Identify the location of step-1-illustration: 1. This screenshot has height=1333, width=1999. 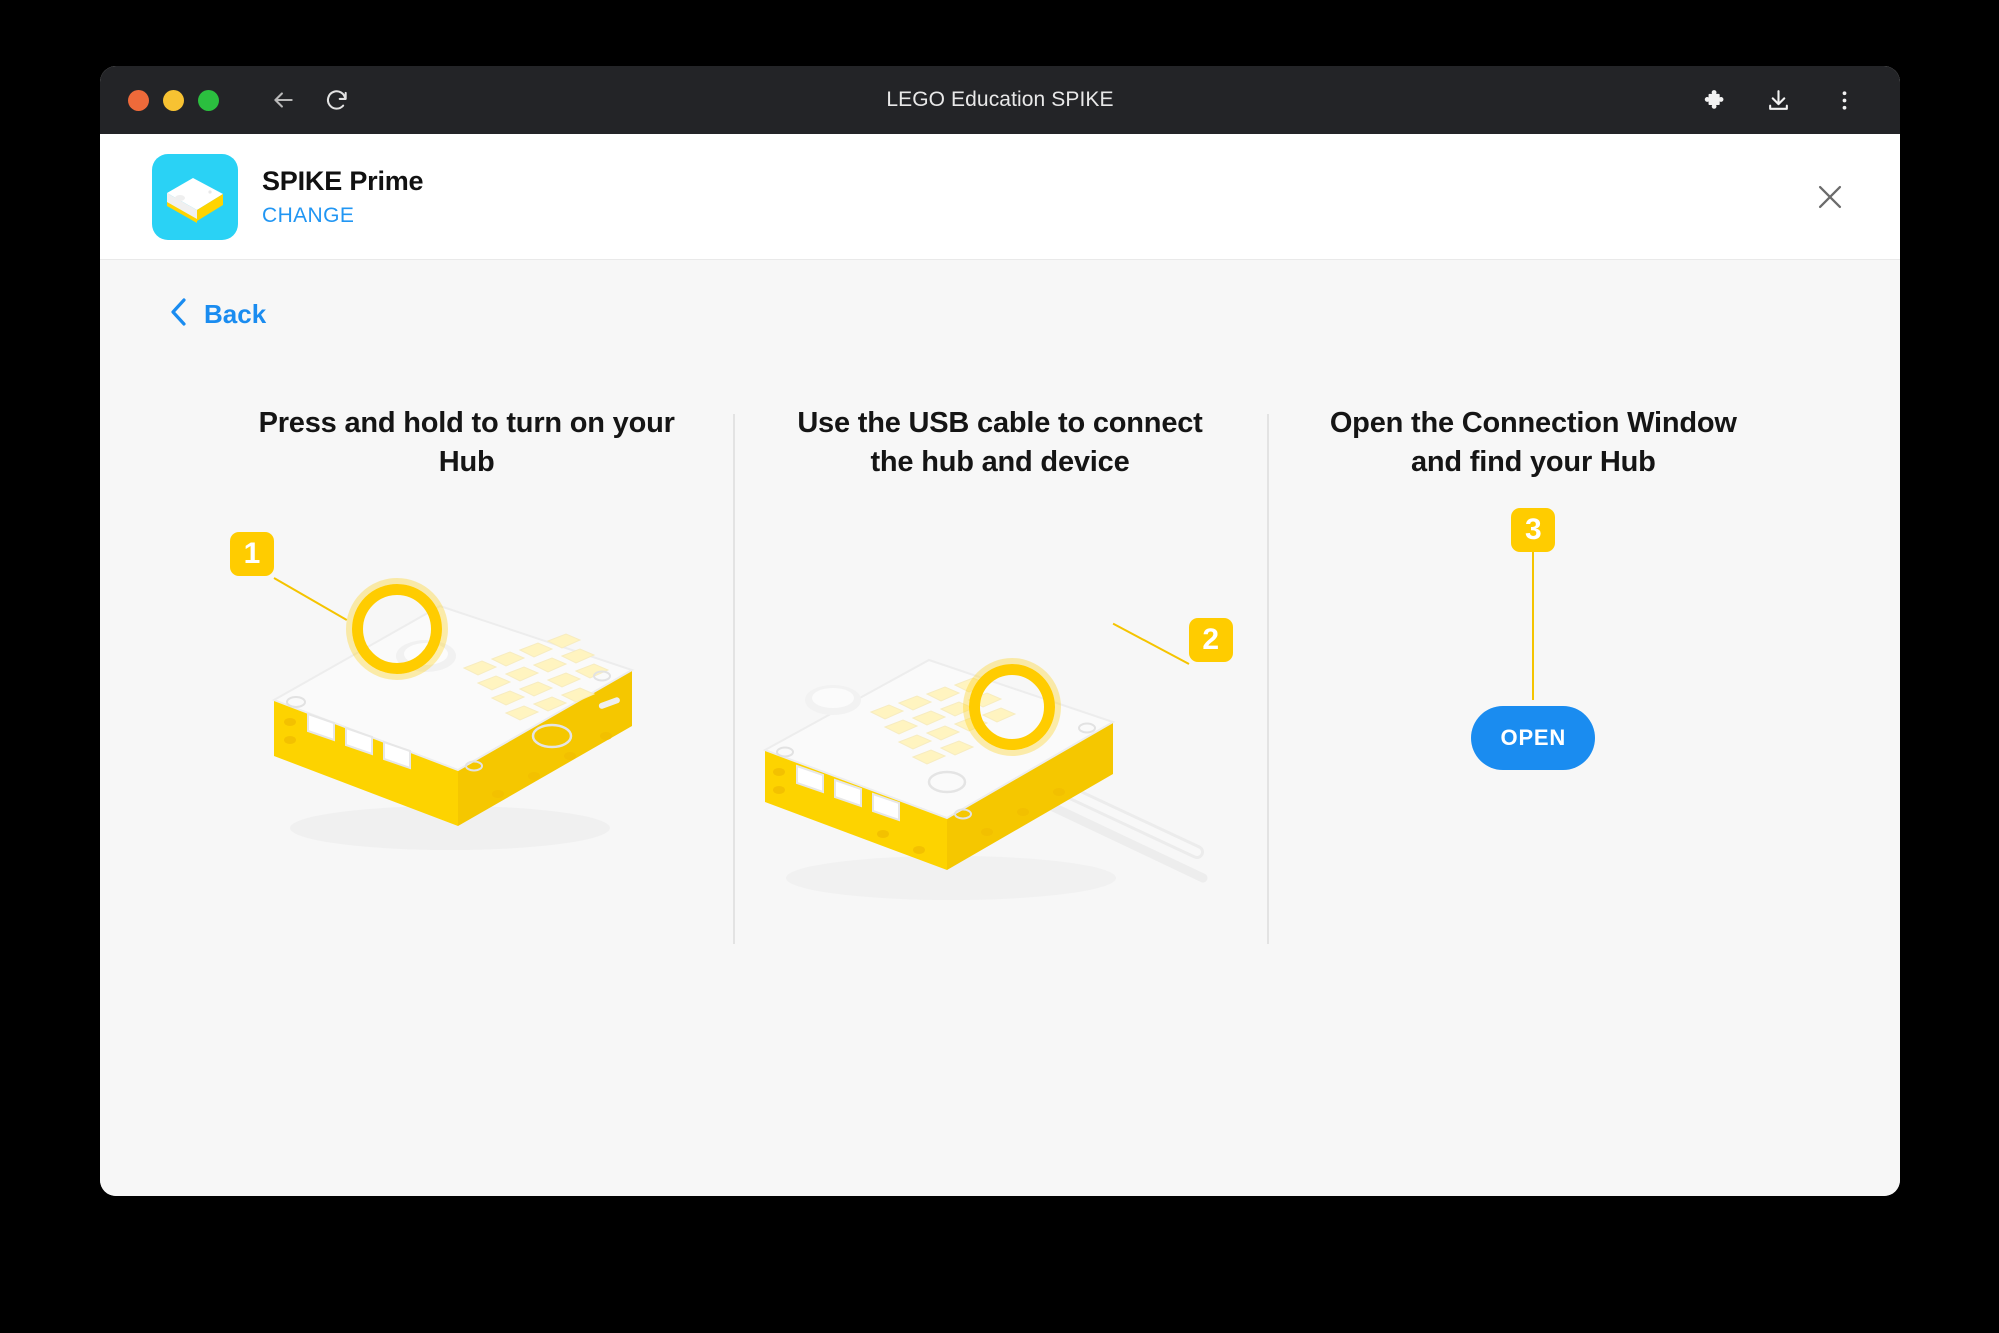
(466, 706).